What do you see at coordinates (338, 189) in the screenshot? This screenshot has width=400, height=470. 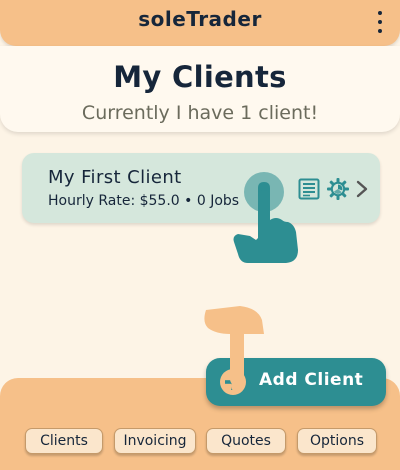 I see `gear-icon` at bounding box center [338, 189].